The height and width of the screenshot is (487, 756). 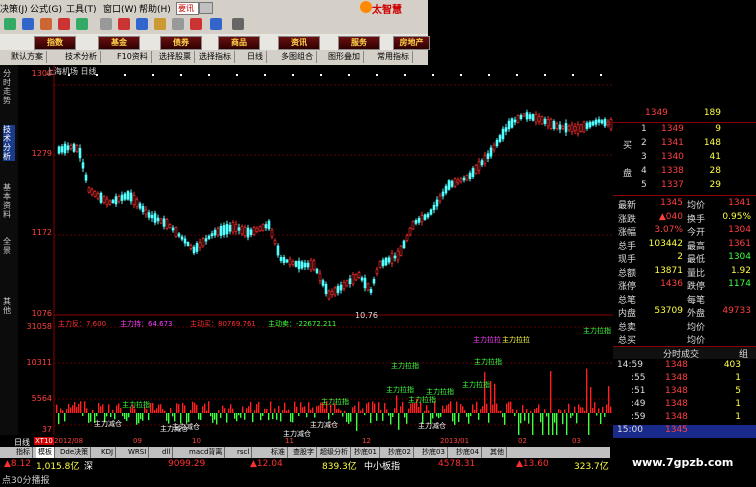 I want to click on print-icon, so click(x=178, y=24).